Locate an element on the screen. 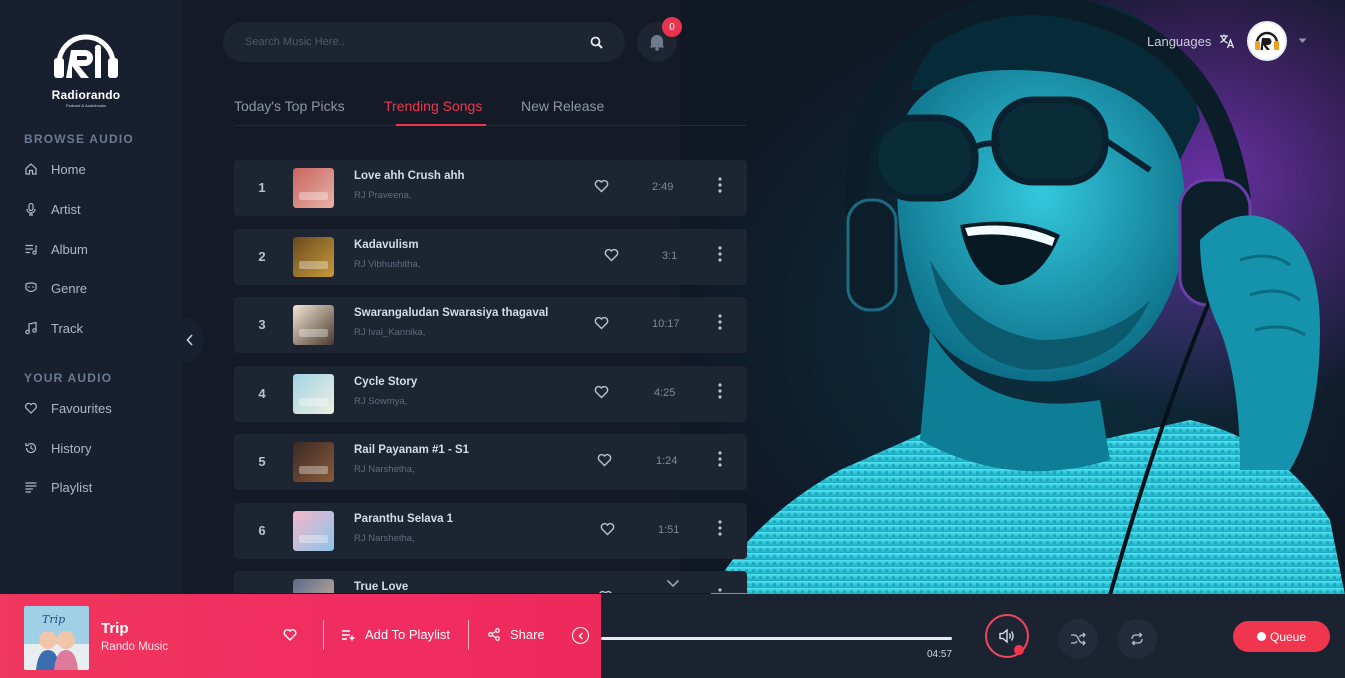  now-playing-title: Trip is located at coordinates (115, 628).